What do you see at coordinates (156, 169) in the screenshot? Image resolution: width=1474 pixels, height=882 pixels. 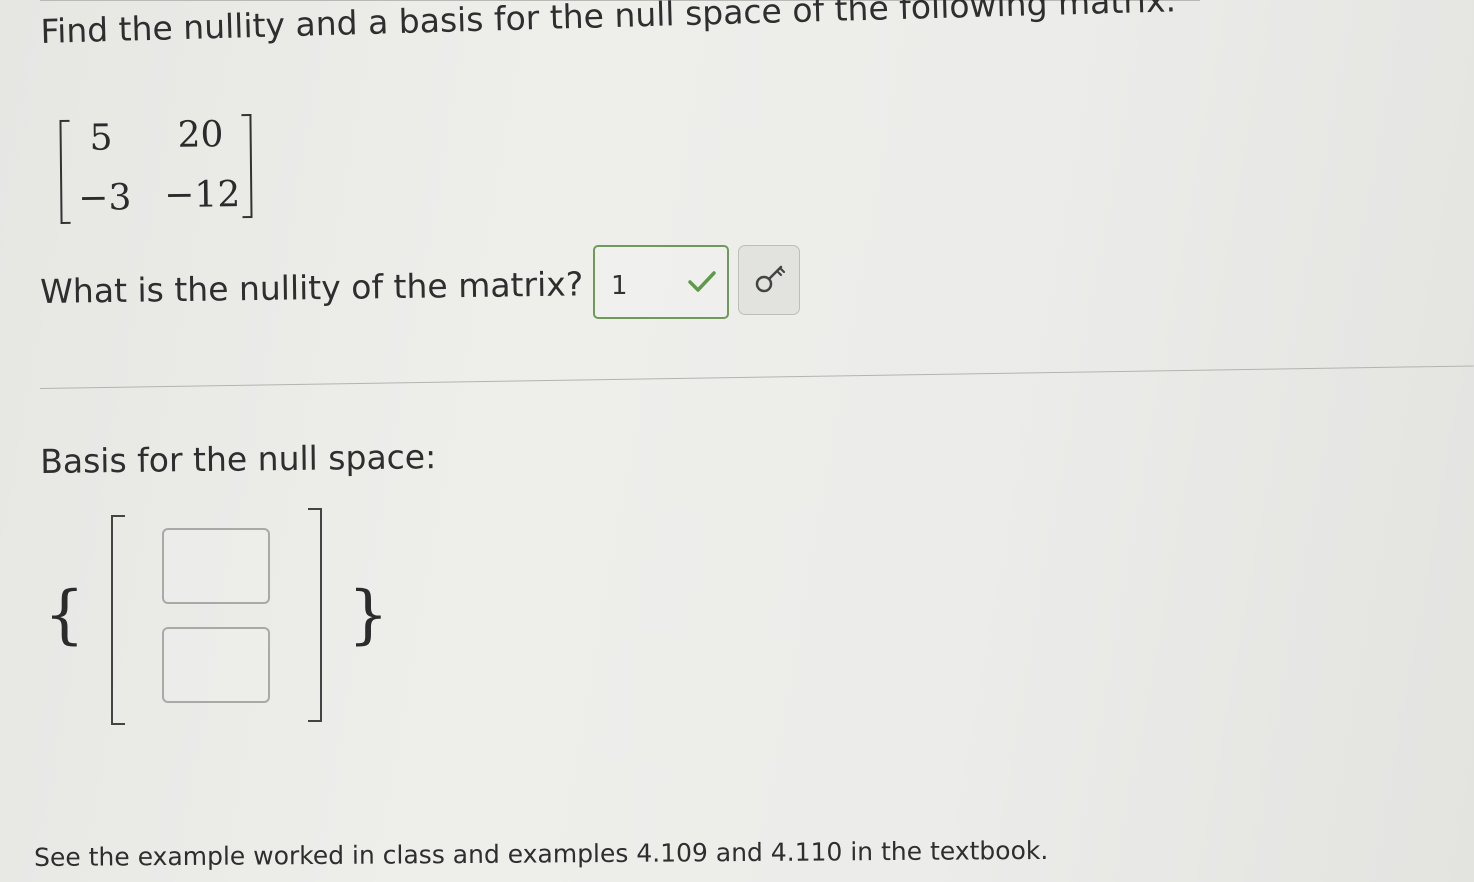 I see `matrix: 5 20 −3 −12` at bounding box center [156, 169].